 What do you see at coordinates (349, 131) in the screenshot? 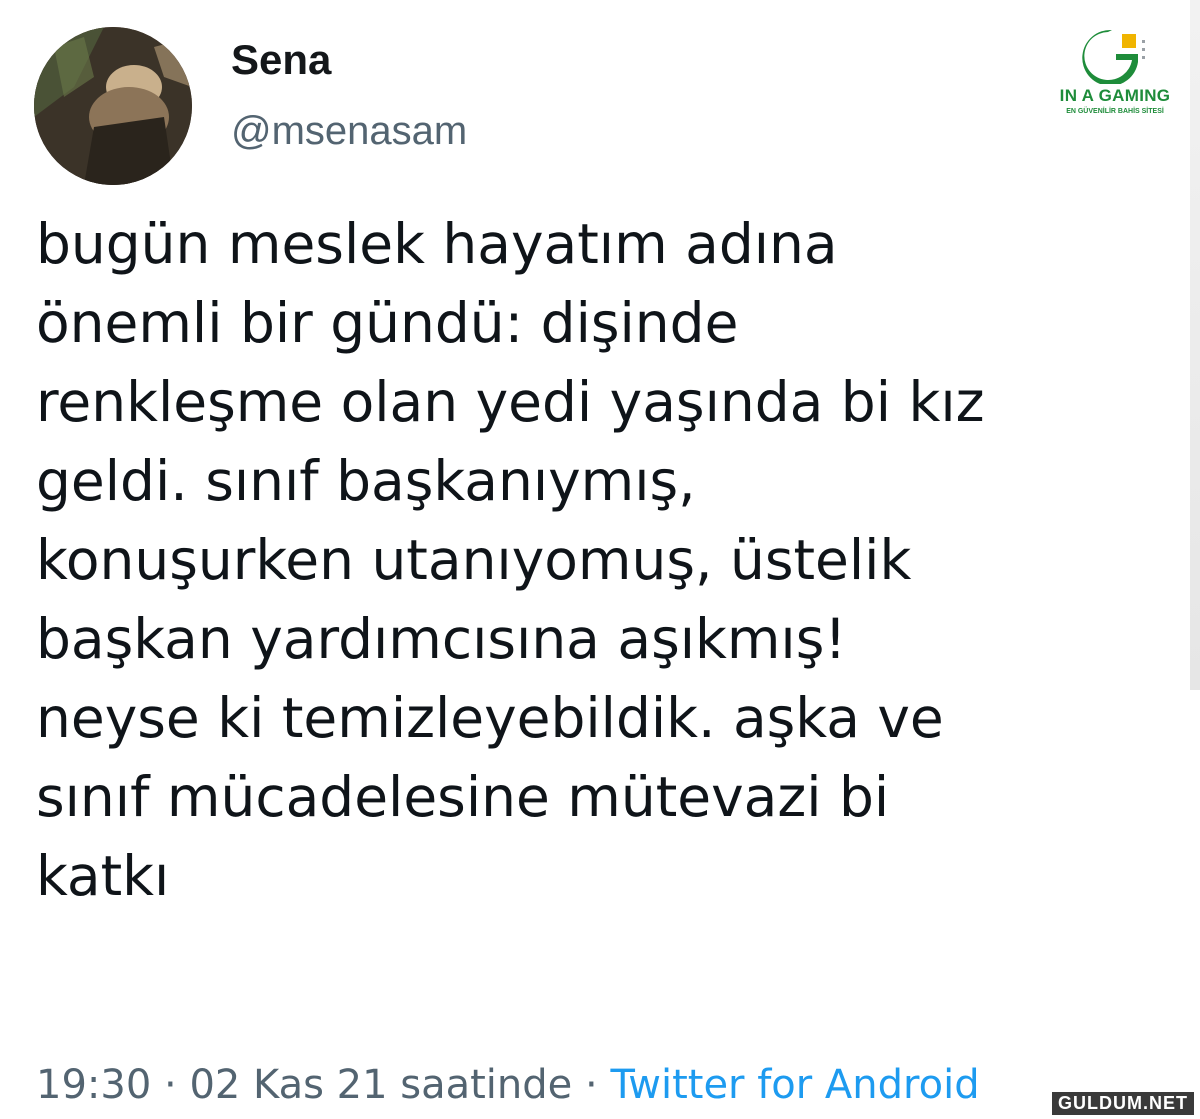
I see `user-handle: @msenasam` at bounding box center [349, 131].